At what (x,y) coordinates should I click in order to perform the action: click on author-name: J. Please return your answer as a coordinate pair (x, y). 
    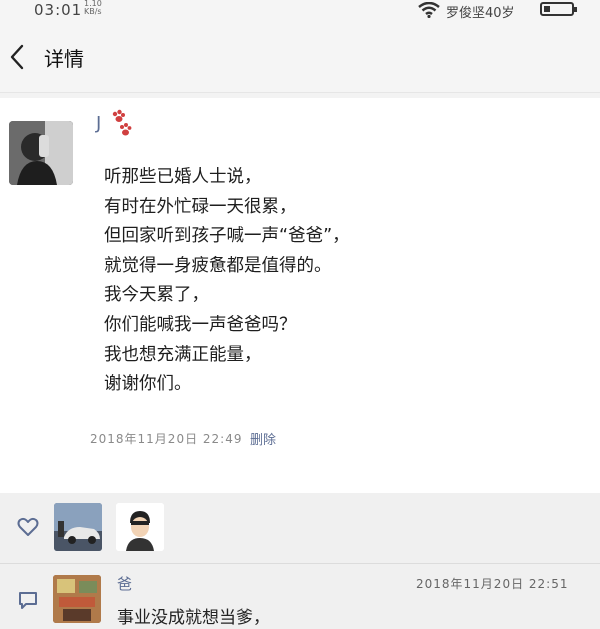
    Looking at the image, I should click on (98, 123).